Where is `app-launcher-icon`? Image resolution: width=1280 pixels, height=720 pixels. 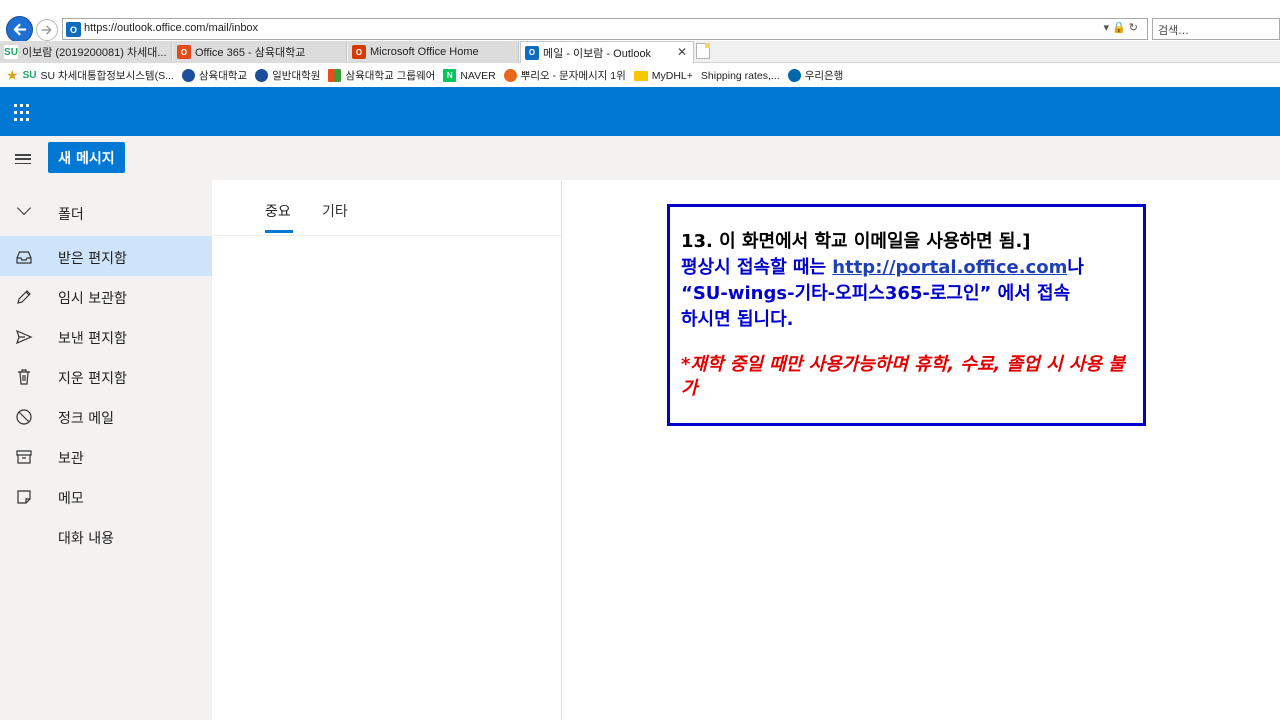
app-launcher-icon is located at coordinates (23, 113).